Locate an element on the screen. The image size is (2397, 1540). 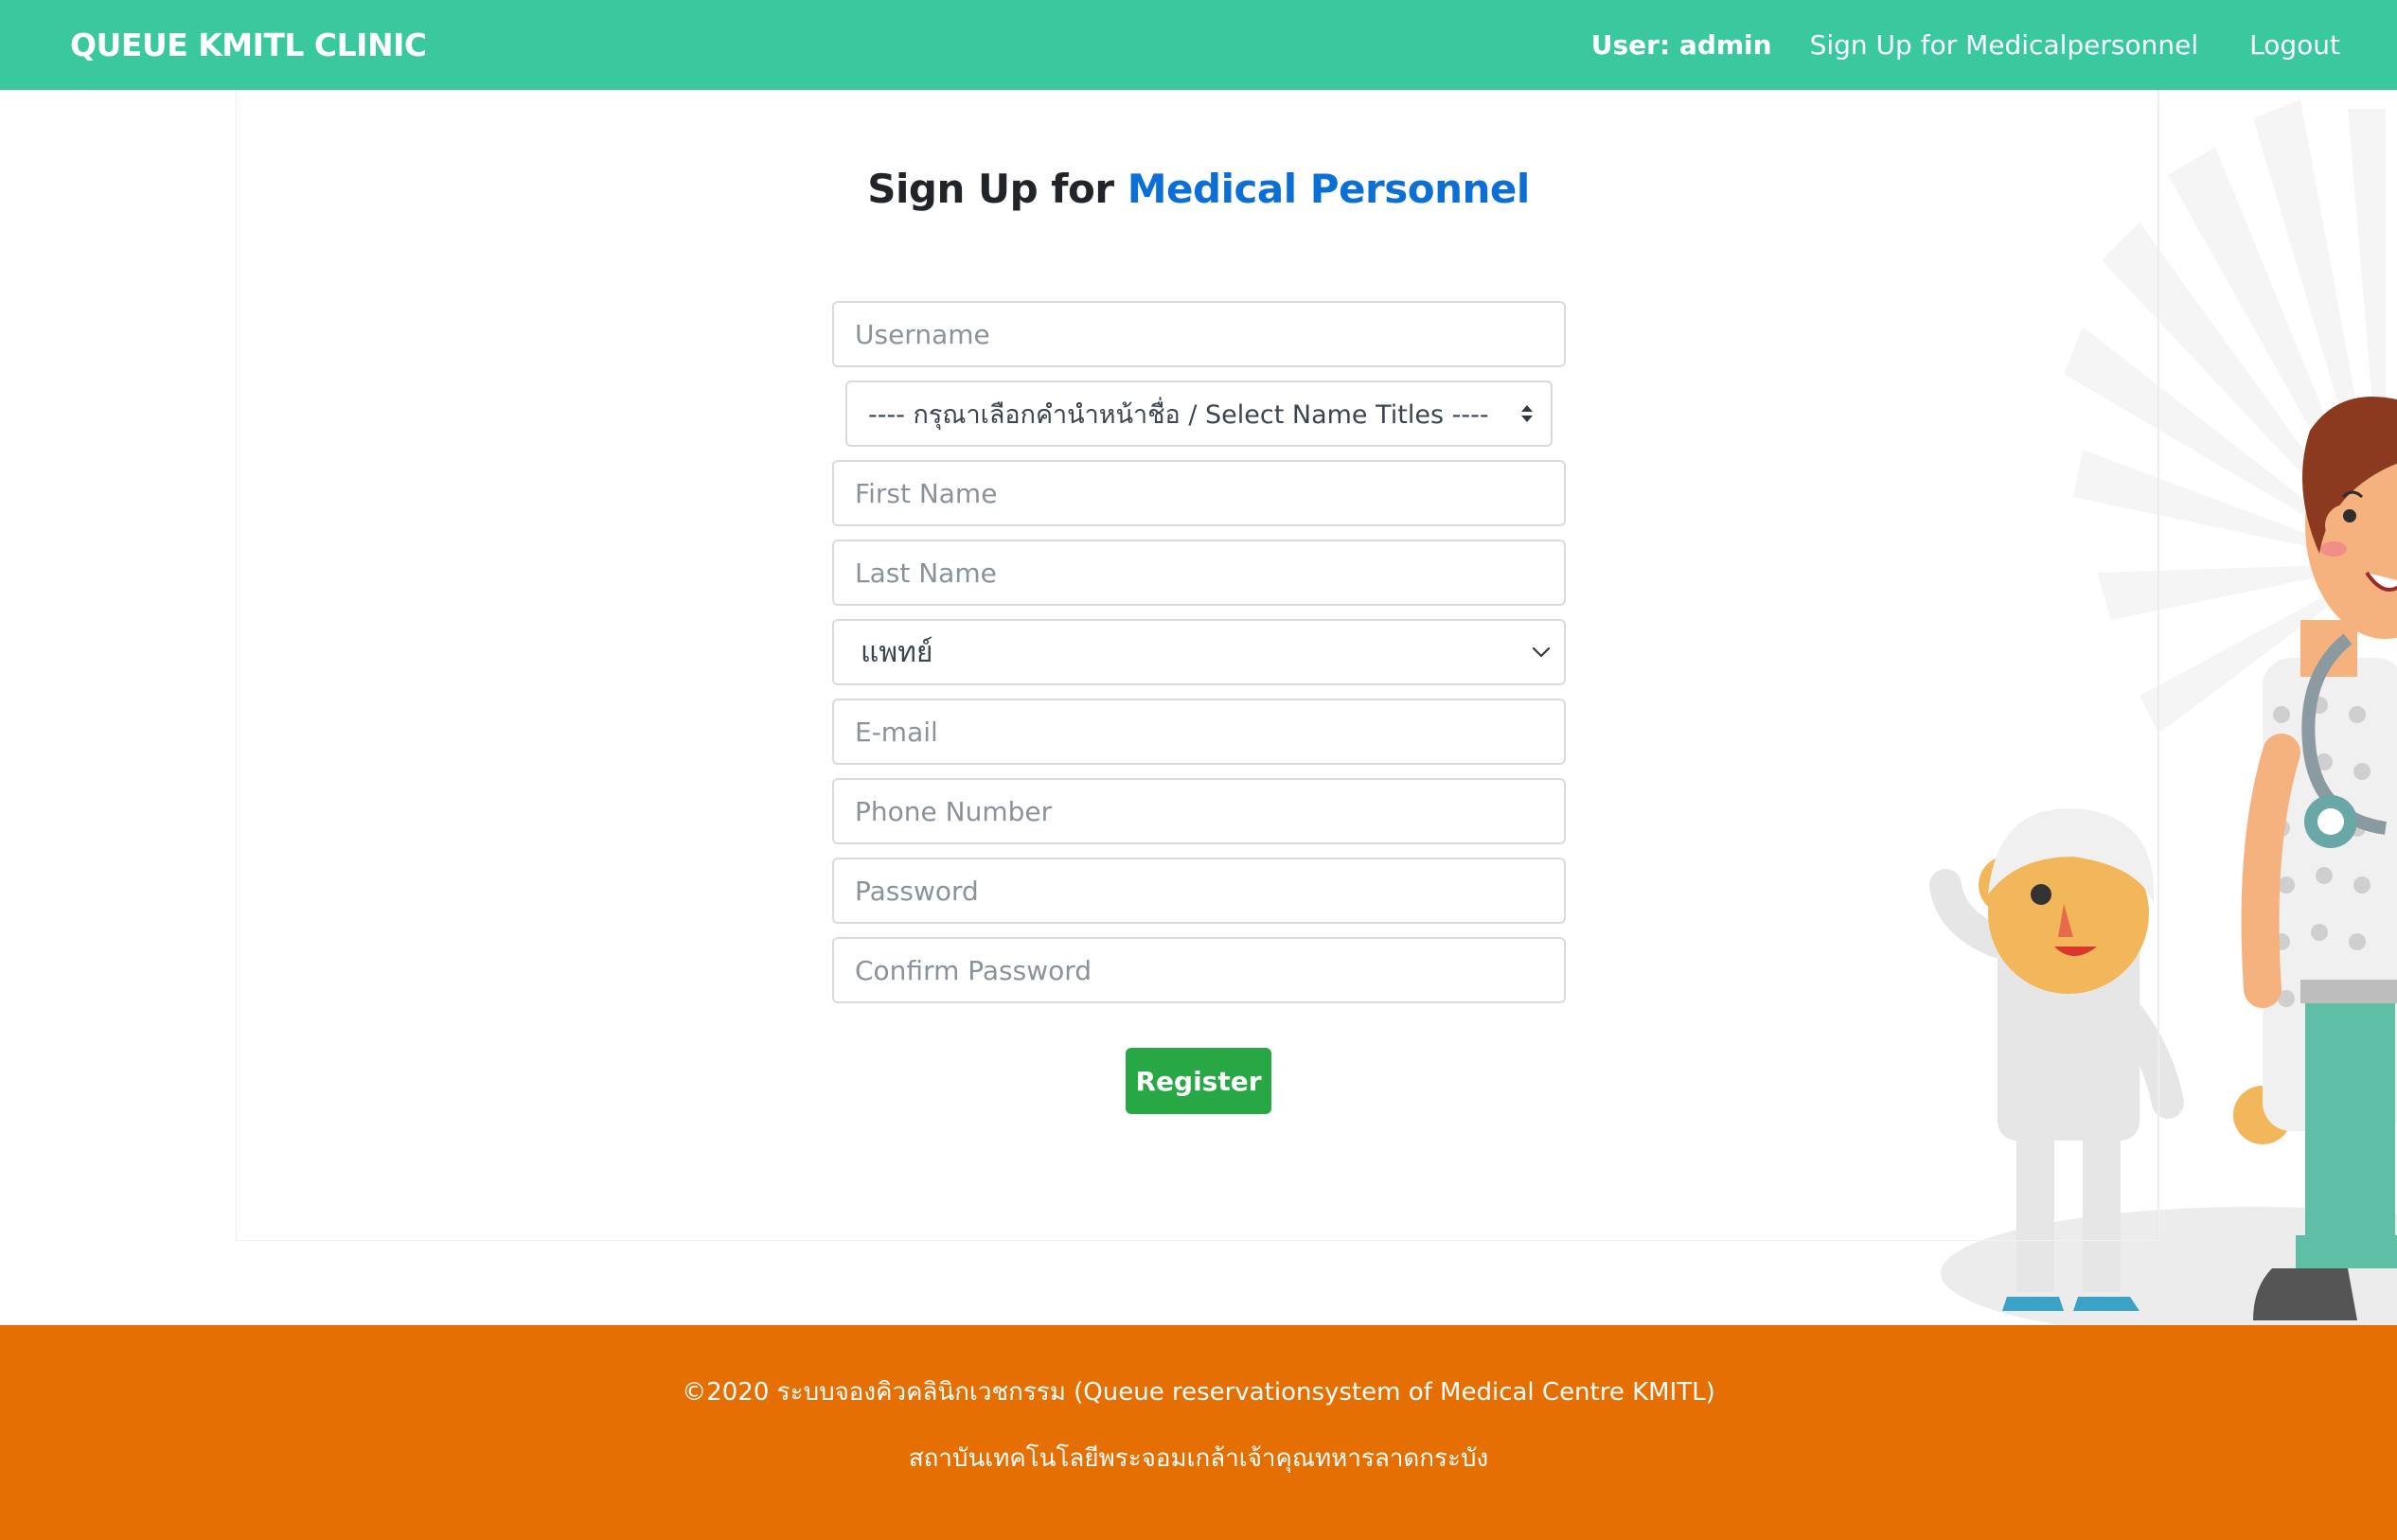
password-input is located at coordinates (1199, 891).